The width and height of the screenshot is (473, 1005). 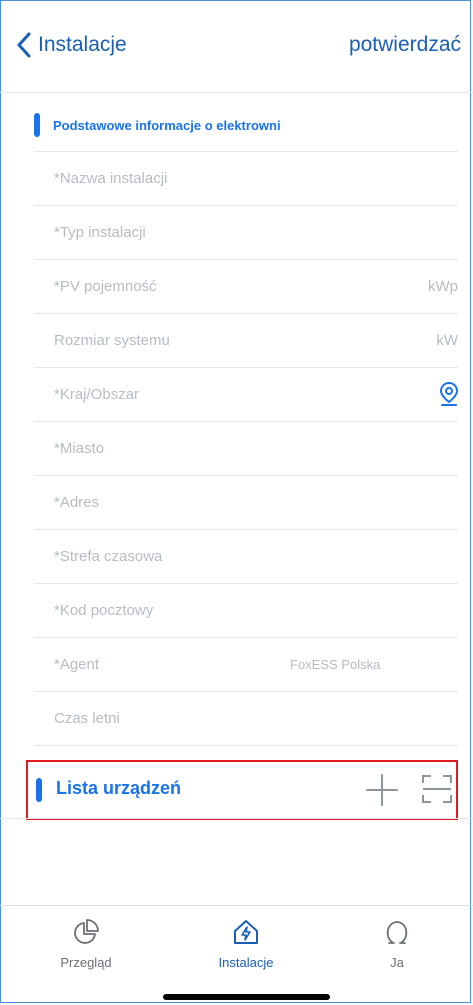 I want to click on home-indicator, so click(x=246, y=997).